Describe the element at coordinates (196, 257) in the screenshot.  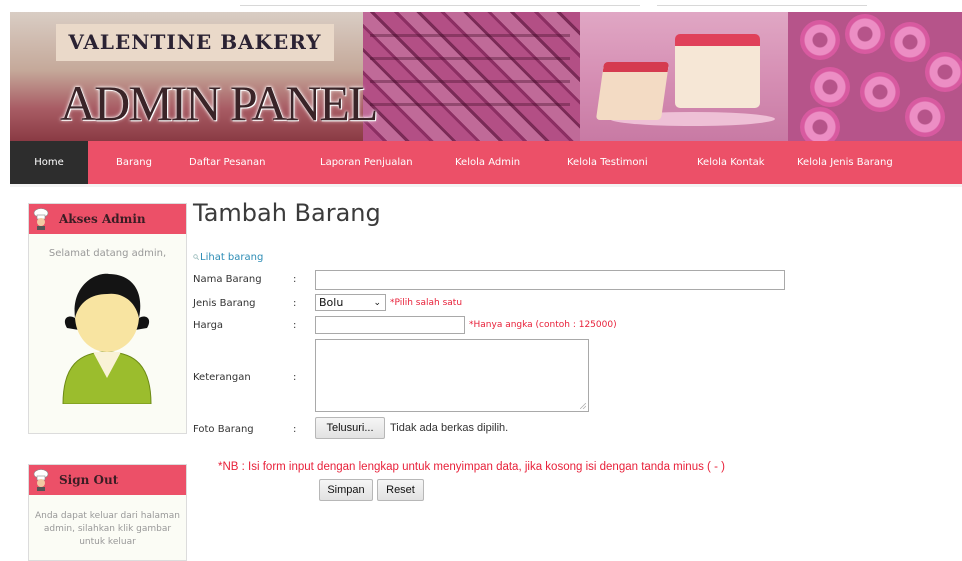
I see `magnifier-icon` at that location.